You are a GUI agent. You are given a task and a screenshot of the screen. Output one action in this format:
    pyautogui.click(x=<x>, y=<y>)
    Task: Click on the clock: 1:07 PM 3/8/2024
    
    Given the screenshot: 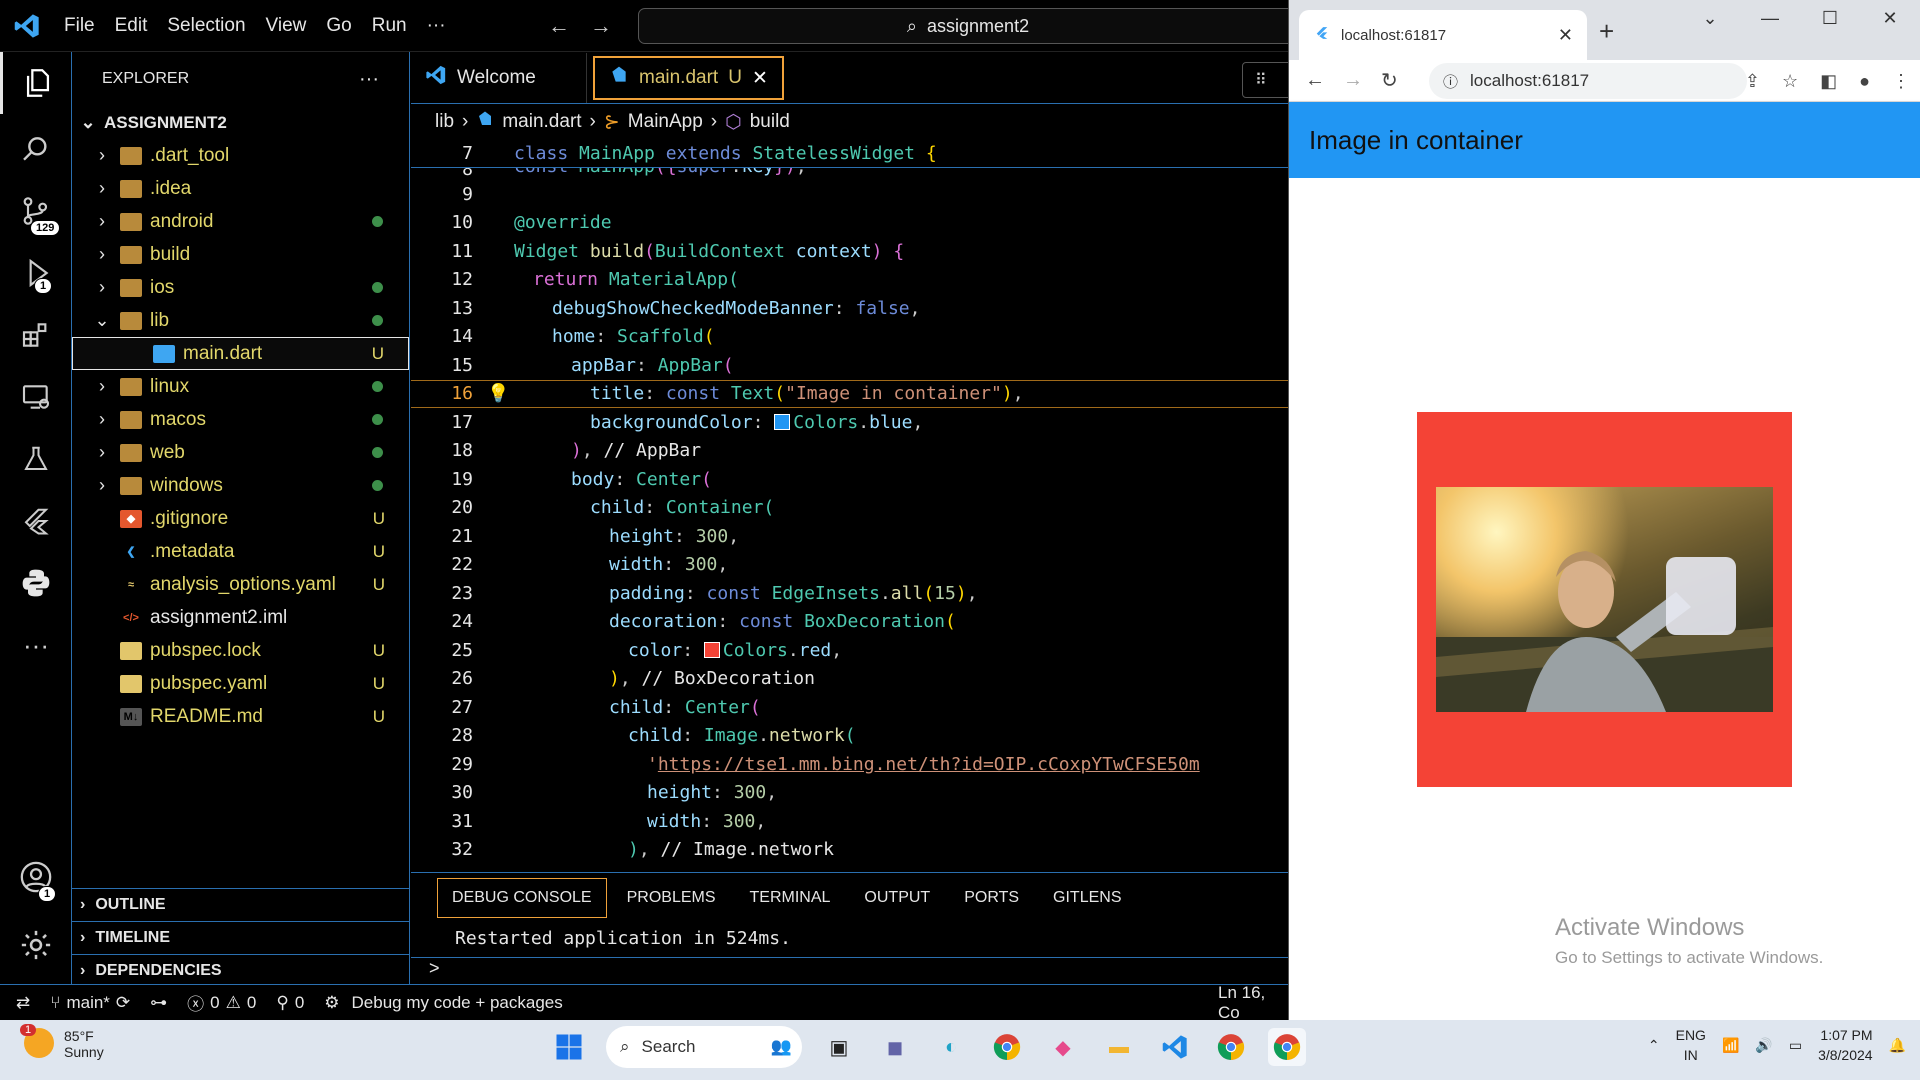 What is the action you would take?
    pyautogui.click(x=1845, y=1045)
    